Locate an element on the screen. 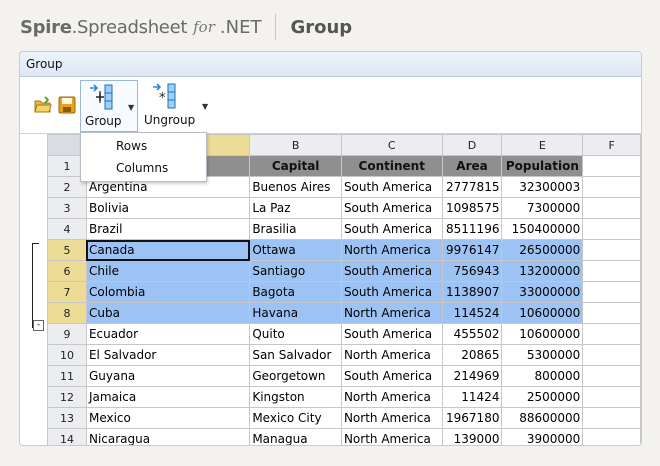 This screenshot has height=466, width=660. cell-area: 1138907 is located at coordinates (472, 292).